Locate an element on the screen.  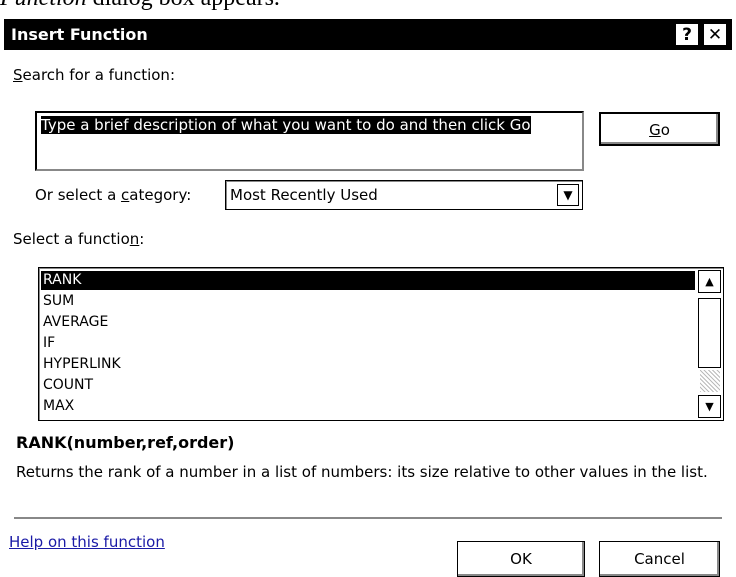
ok-button: OK is located at coordinates (521, 559).